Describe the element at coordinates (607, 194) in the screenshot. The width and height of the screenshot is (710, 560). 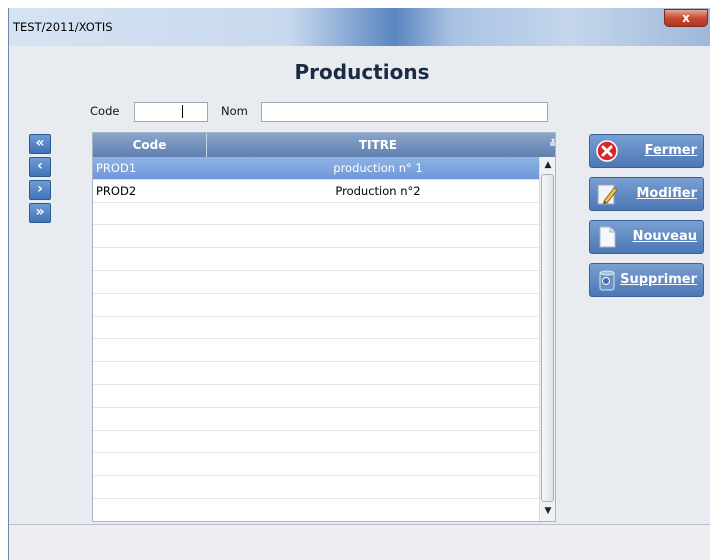
I see `edit-pencil-icon` at that location.